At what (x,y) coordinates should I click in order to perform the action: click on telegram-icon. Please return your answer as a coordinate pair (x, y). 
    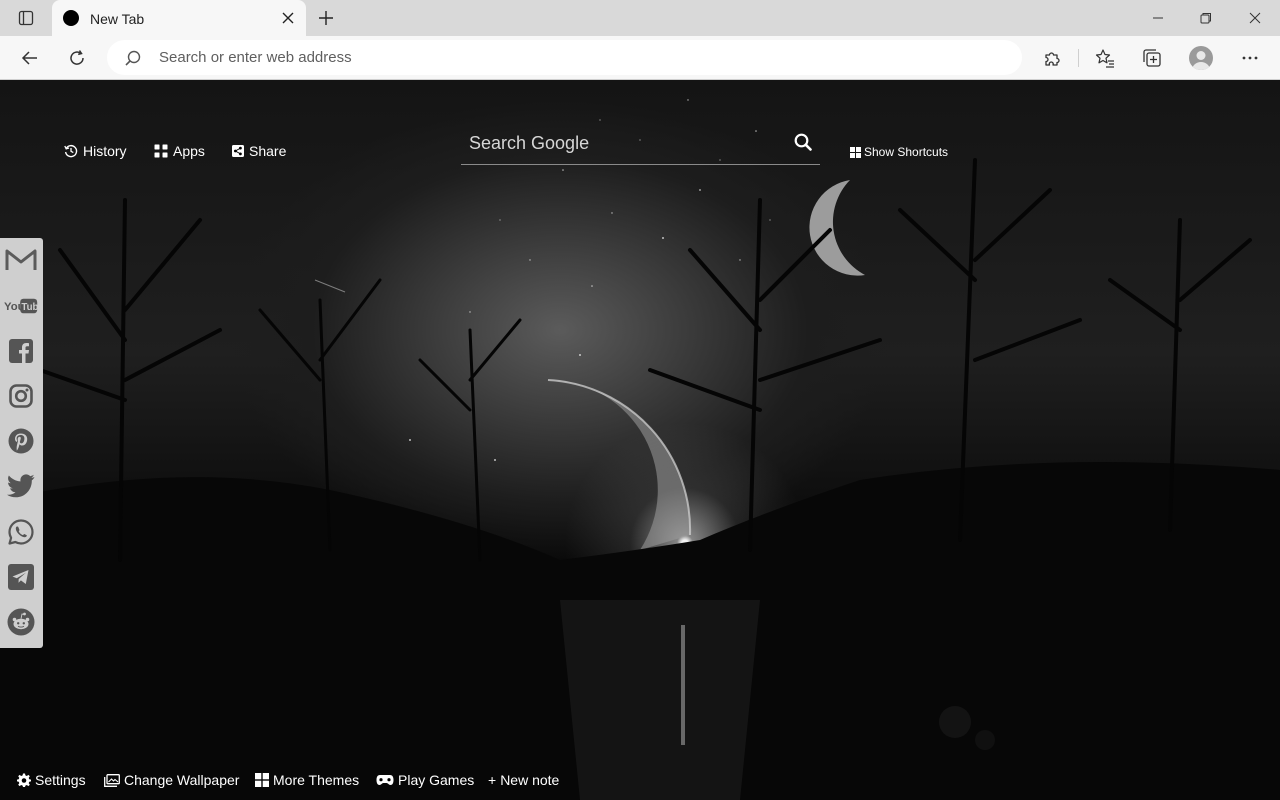
    Looking at the image, I should click on (21, 577).